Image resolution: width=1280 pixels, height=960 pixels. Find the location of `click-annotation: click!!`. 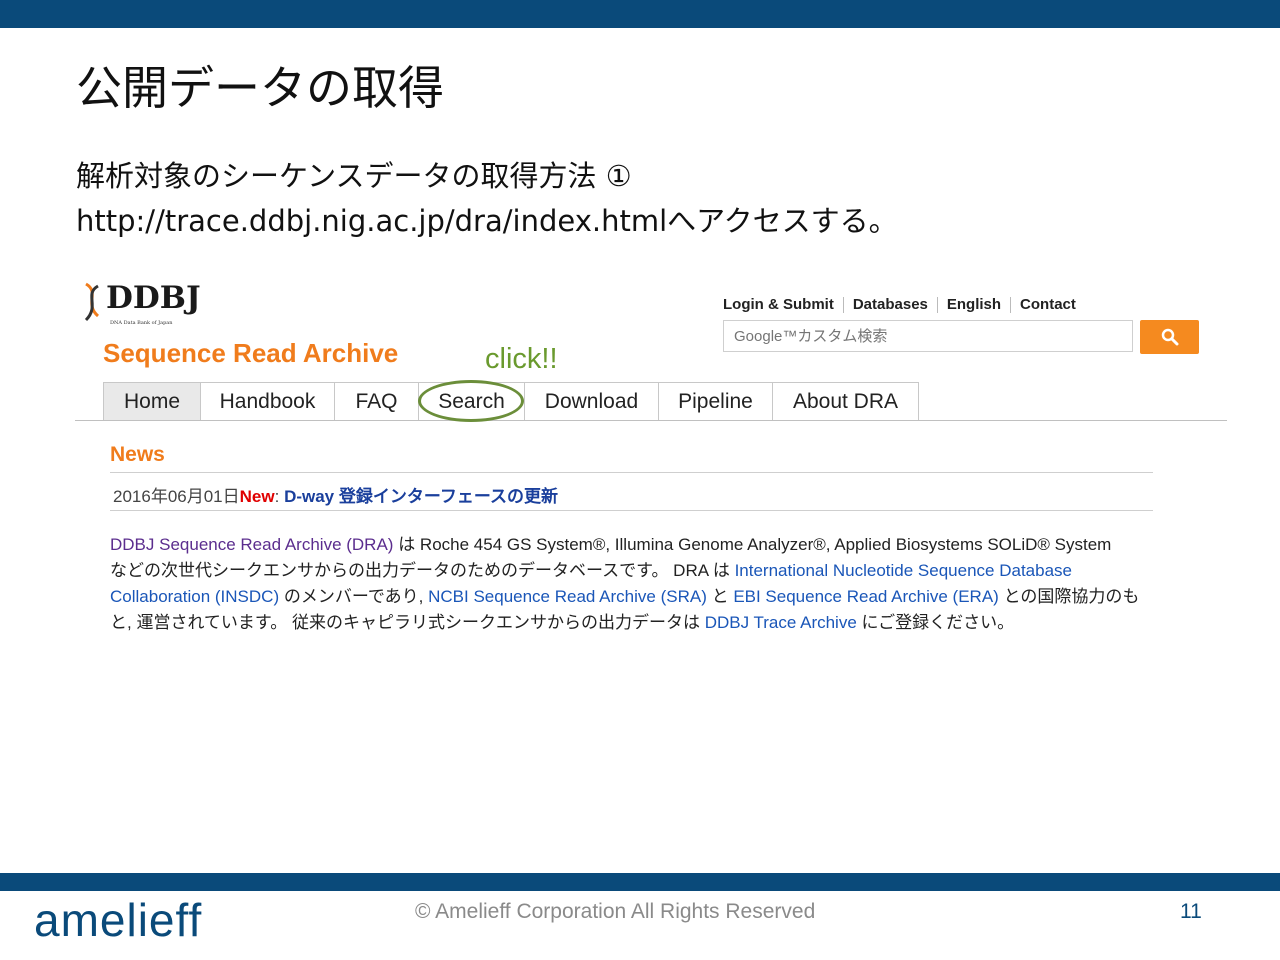

click-annotation: click!! is located at coordinates (521, 359).